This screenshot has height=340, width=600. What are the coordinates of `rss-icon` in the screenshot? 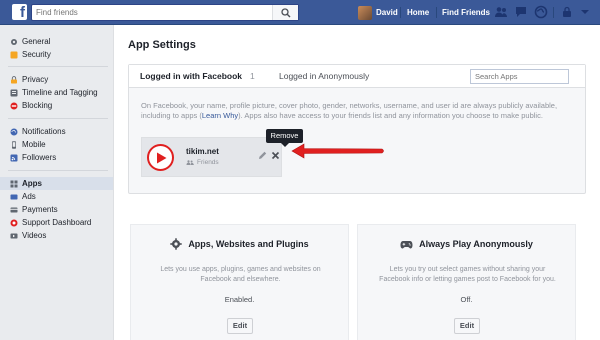 It's located at (14, 157).